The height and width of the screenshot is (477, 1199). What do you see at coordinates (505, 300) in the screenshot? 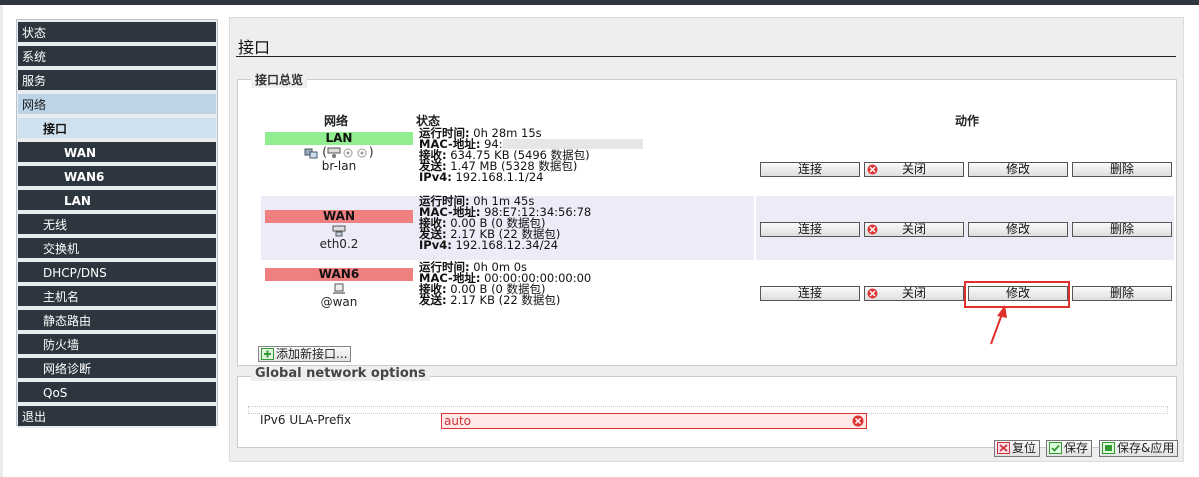
I see `tx-value: 2.17 KB (22 数据包)` at bounding box center [505, 300].